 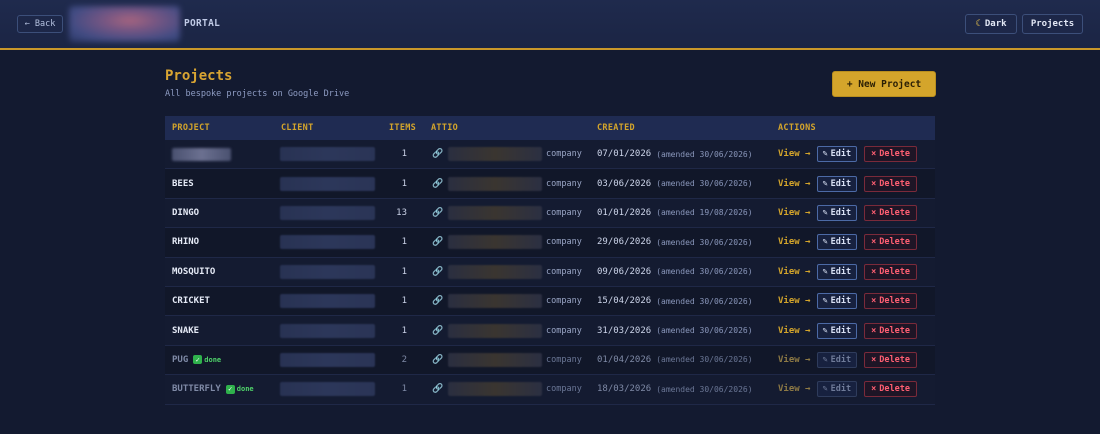 What do you see at coordinates (616, 128) in the screenshot?
I see `column-header-created: CREATED` at bounding box center [616, 128].